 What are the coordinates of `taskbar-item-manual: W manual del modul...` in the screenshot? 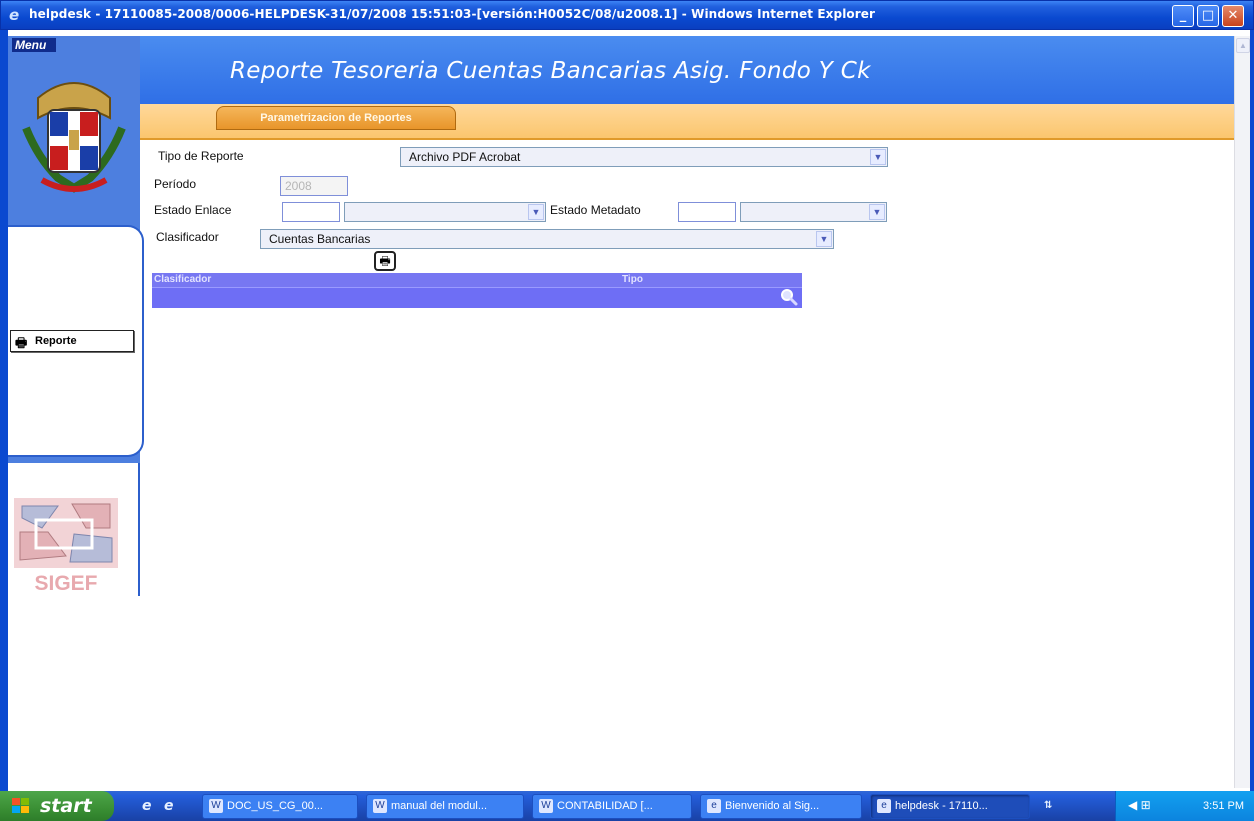 It's located at (445, 806).